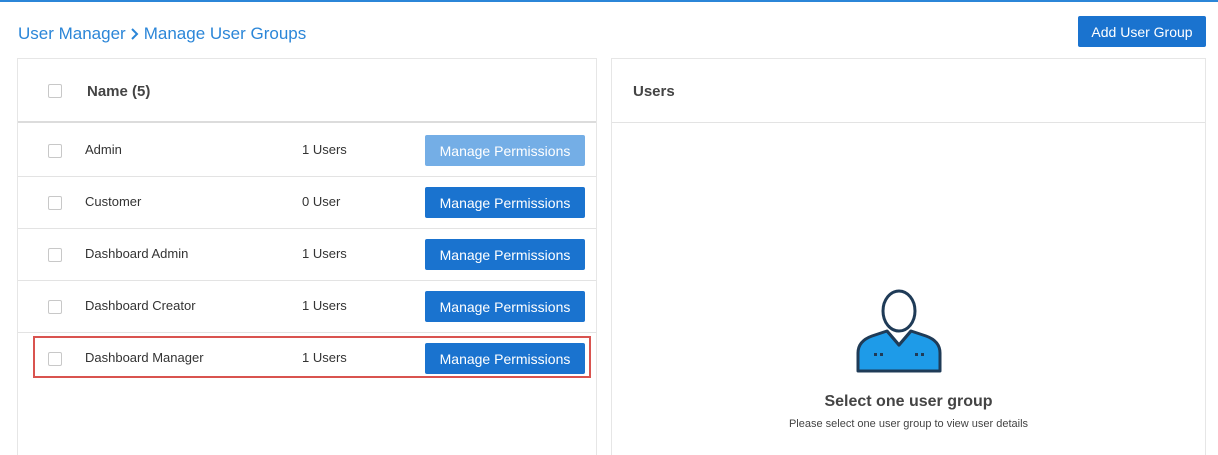 This screenshot has height=455, width=1218. Describe the element at coordinates (908, 91) in the screenshot. I see `users-panel-header: Users` at that location.